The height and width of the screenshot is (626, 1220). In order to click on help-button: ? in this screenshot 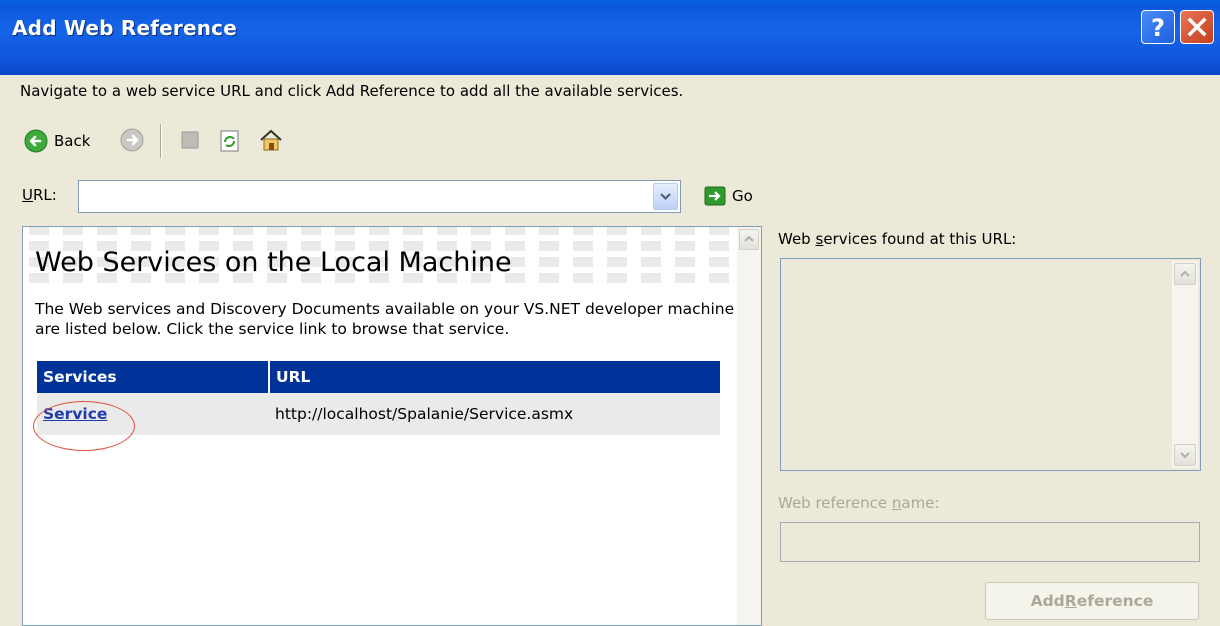, I will do `click(1158, 27)`.